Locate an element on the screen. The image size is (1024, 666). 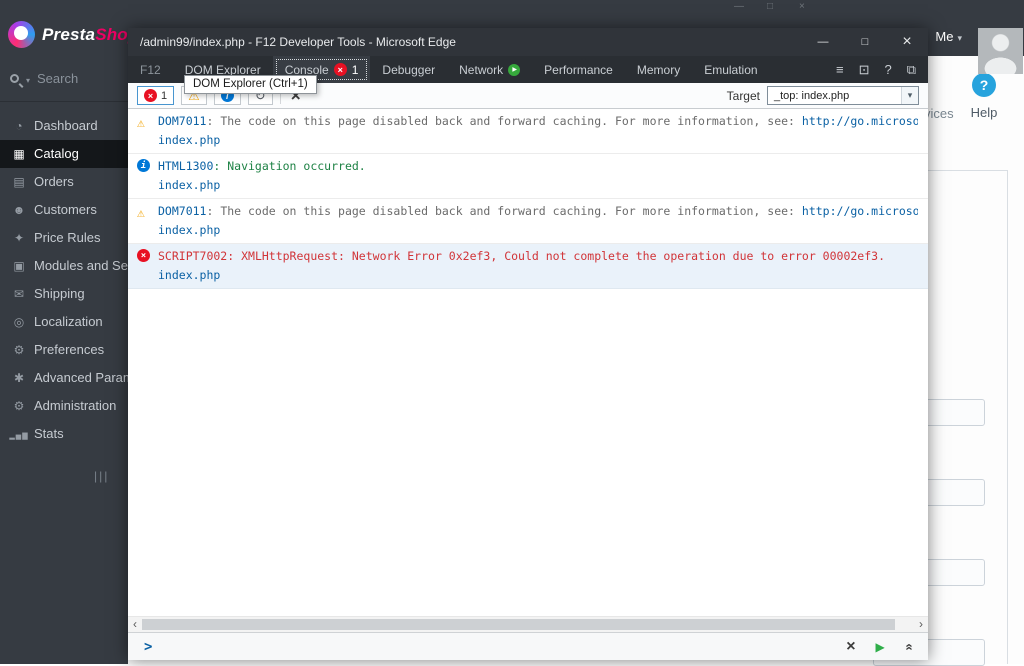
sidebar-item-label: Stats is located at coordinates (49, 433).